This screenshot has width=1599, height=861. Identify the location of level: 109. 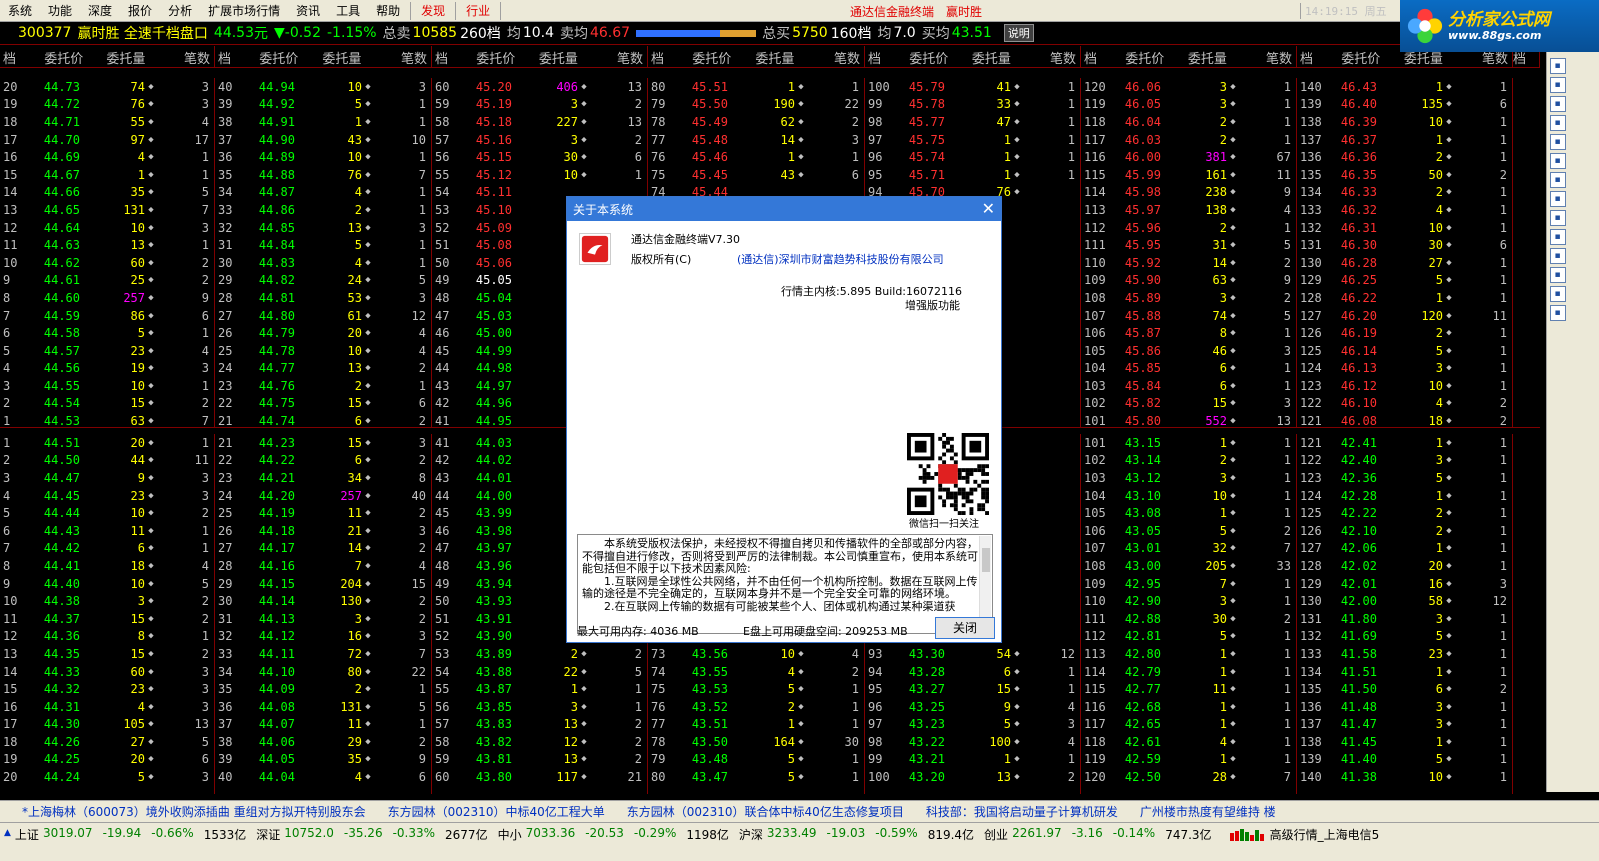
(1095, 280).